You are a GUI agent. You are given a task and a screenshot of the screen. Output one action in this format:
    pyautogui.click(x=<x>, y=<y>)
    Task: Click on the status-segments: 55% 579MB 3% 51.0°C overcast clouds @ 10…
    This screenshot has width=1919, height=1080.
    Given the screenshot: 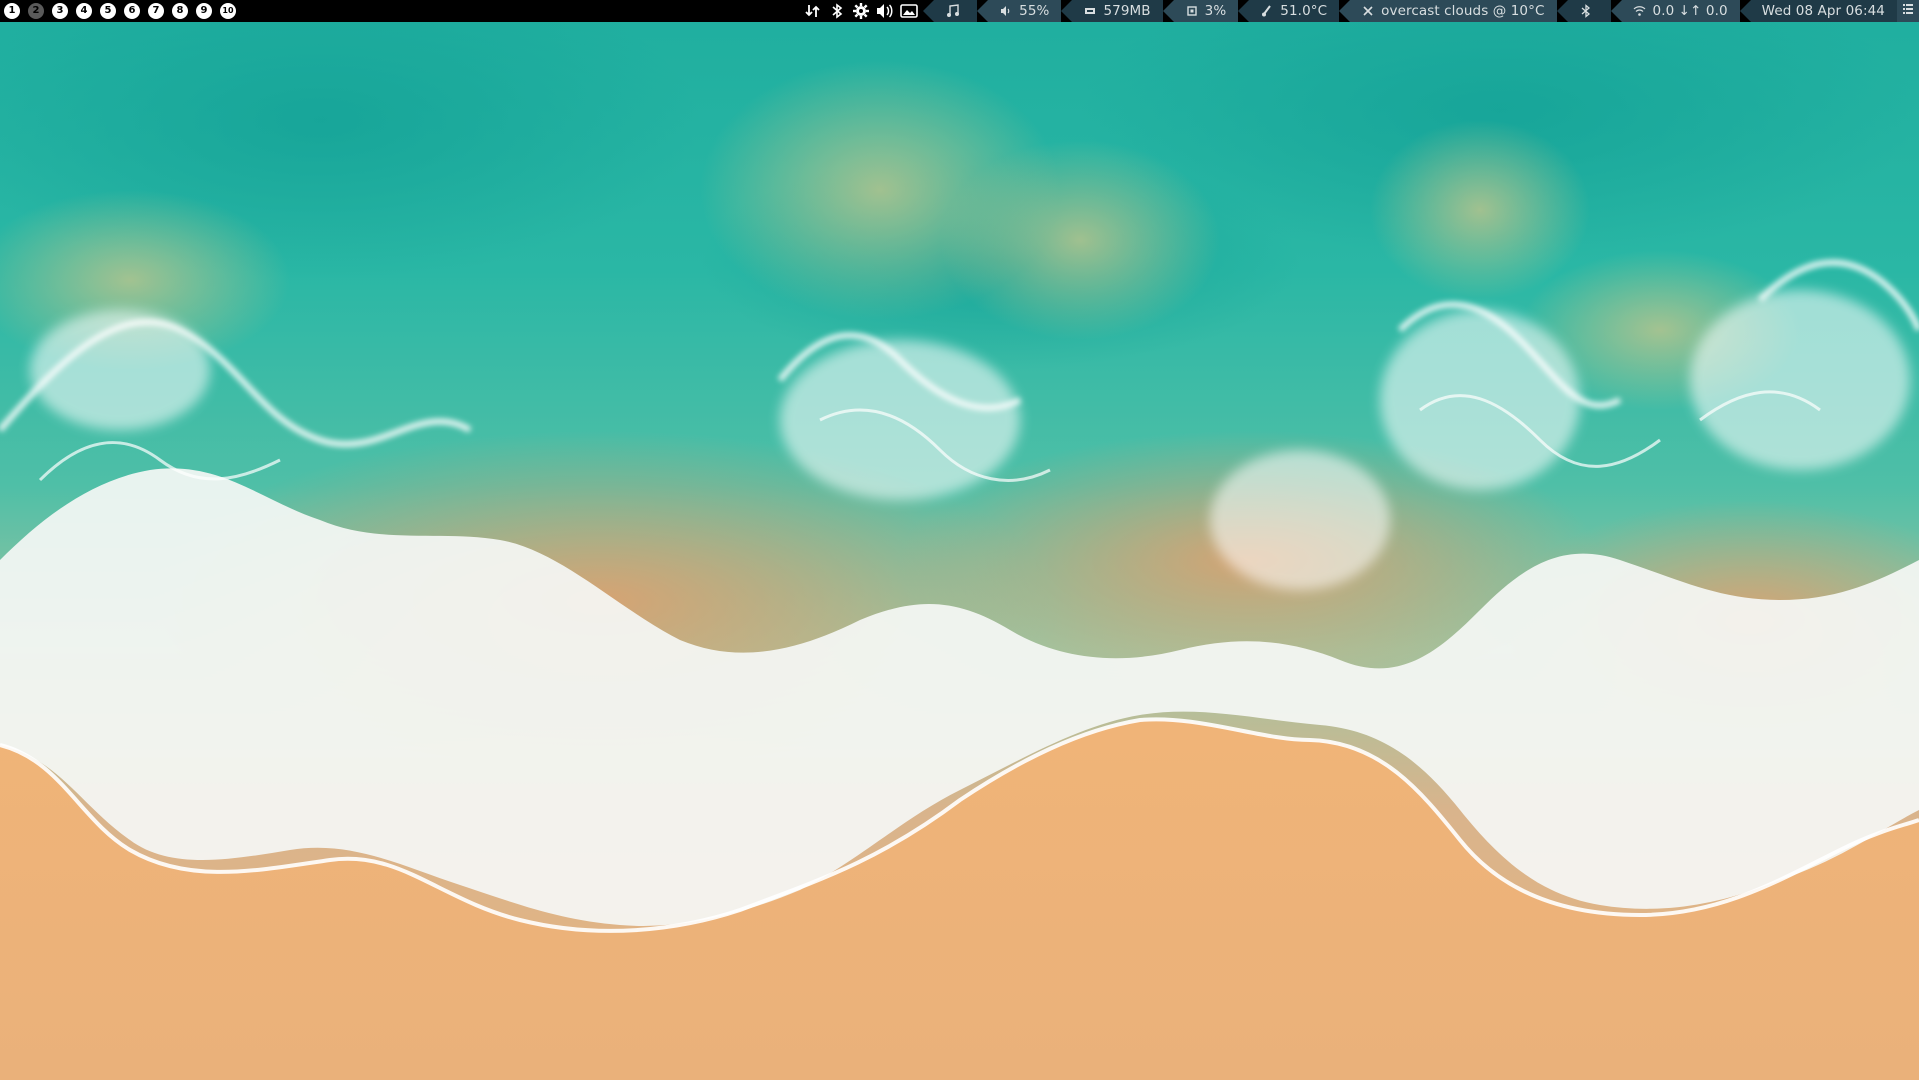 What is the action you would take?
    pyautogui.click(x=1421, y=11)
    